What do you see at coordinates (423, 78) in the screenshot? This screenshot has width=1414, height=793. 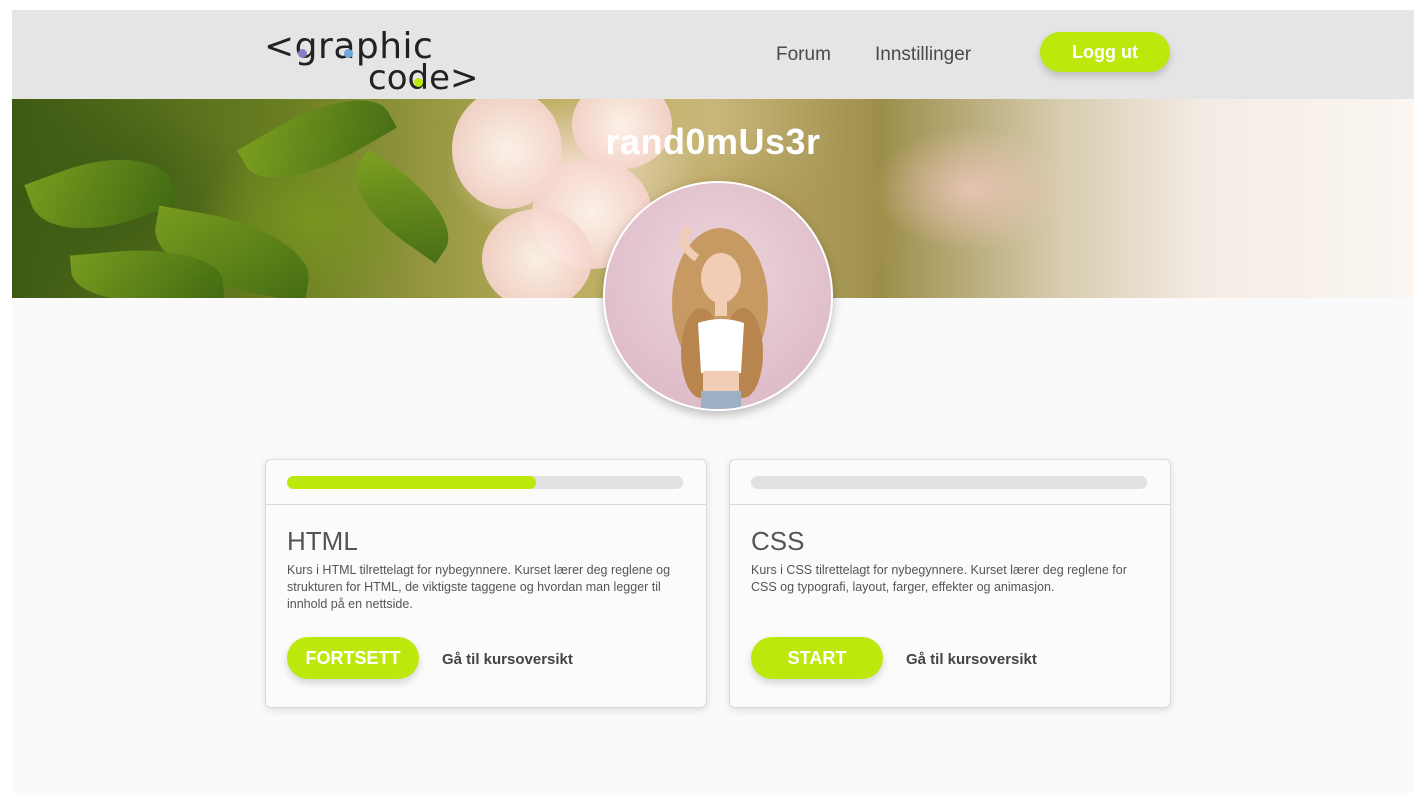 I see `logo-line-2: code>` at bounding box center [423, 78].